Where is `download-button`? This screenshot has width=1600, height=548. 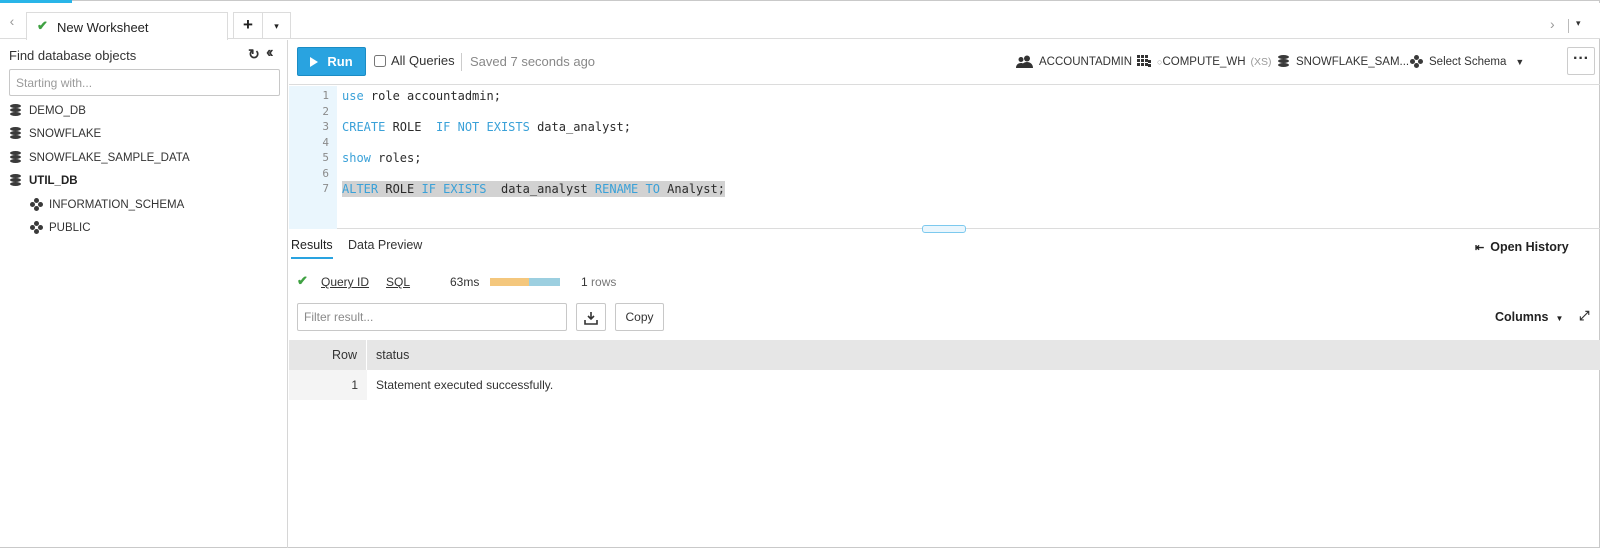 download-button is located at coordinates (591, 317).